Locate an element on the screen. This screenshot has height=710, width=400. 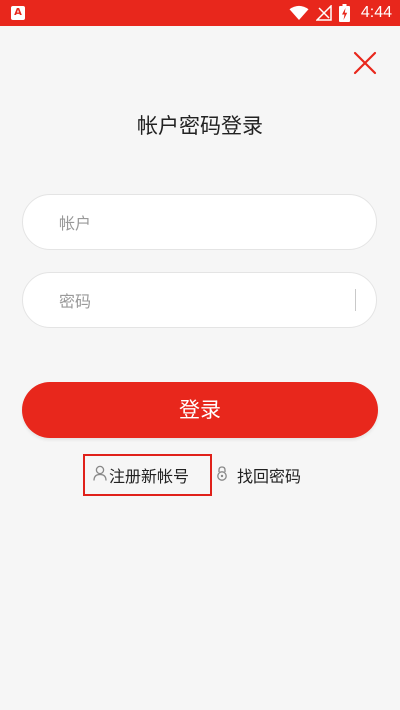
status-icons: 4:44 is located at coordinates (340, 13).